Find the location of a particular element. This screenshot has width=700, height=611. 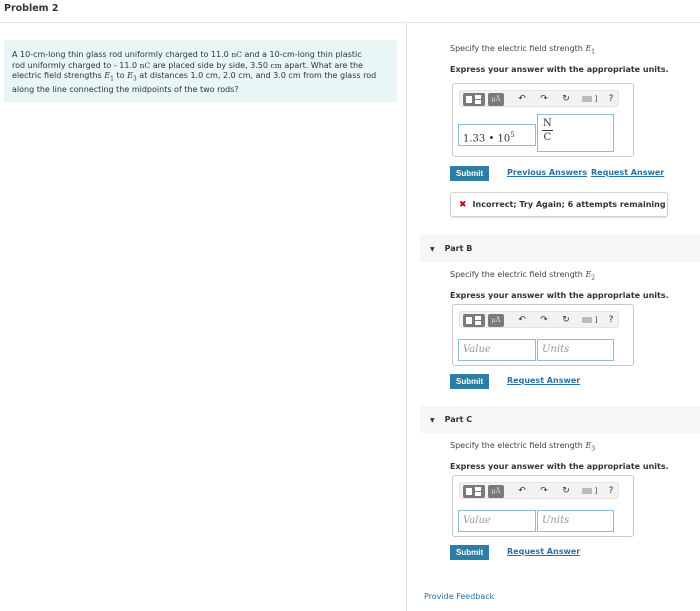

previous-answers-link: Previous Answers is located at coordinates (547, 172).